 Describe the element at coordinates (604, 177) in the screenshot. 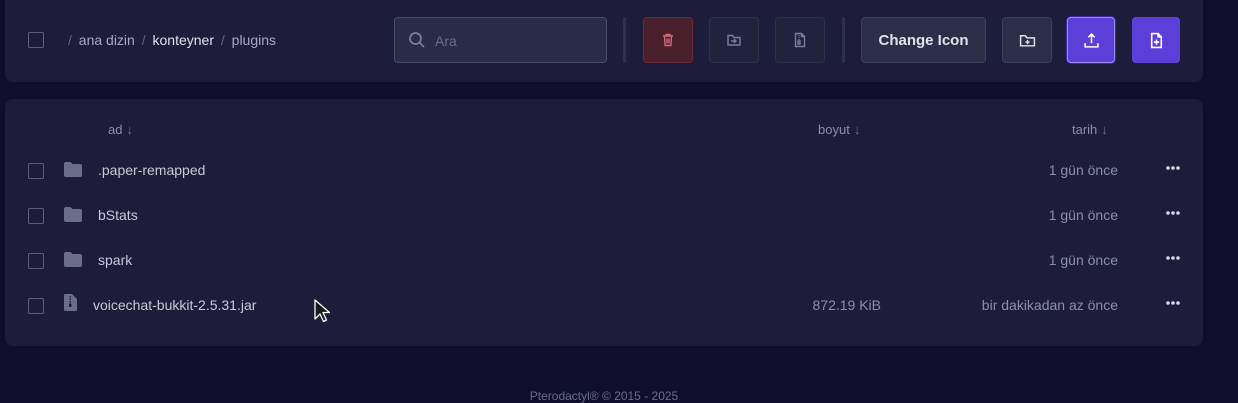

I see `table-row: .paper-remapped 1 gün önce` at that location.